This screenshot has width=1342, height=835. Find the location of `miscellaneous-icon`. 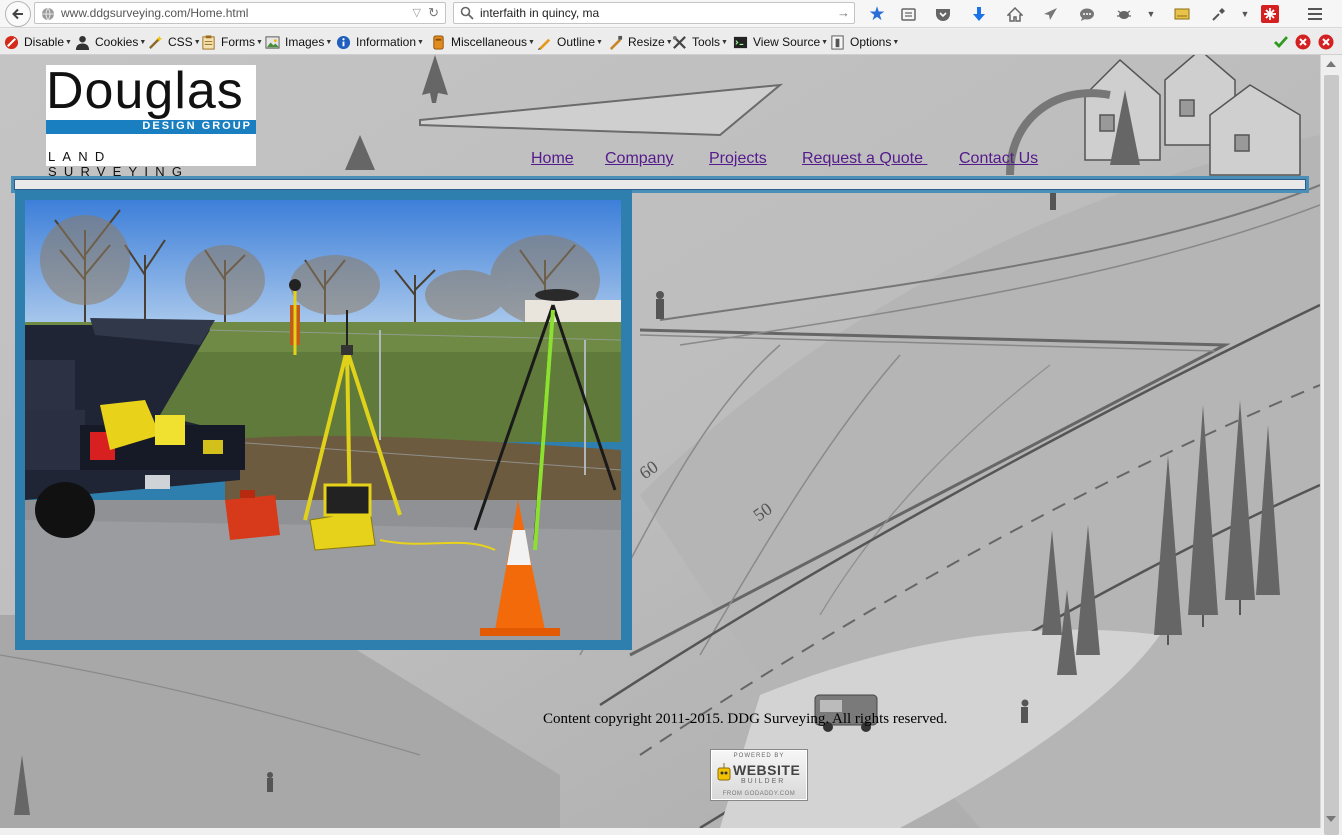

miscellaneous-icon is located at coordinates (438, 42).